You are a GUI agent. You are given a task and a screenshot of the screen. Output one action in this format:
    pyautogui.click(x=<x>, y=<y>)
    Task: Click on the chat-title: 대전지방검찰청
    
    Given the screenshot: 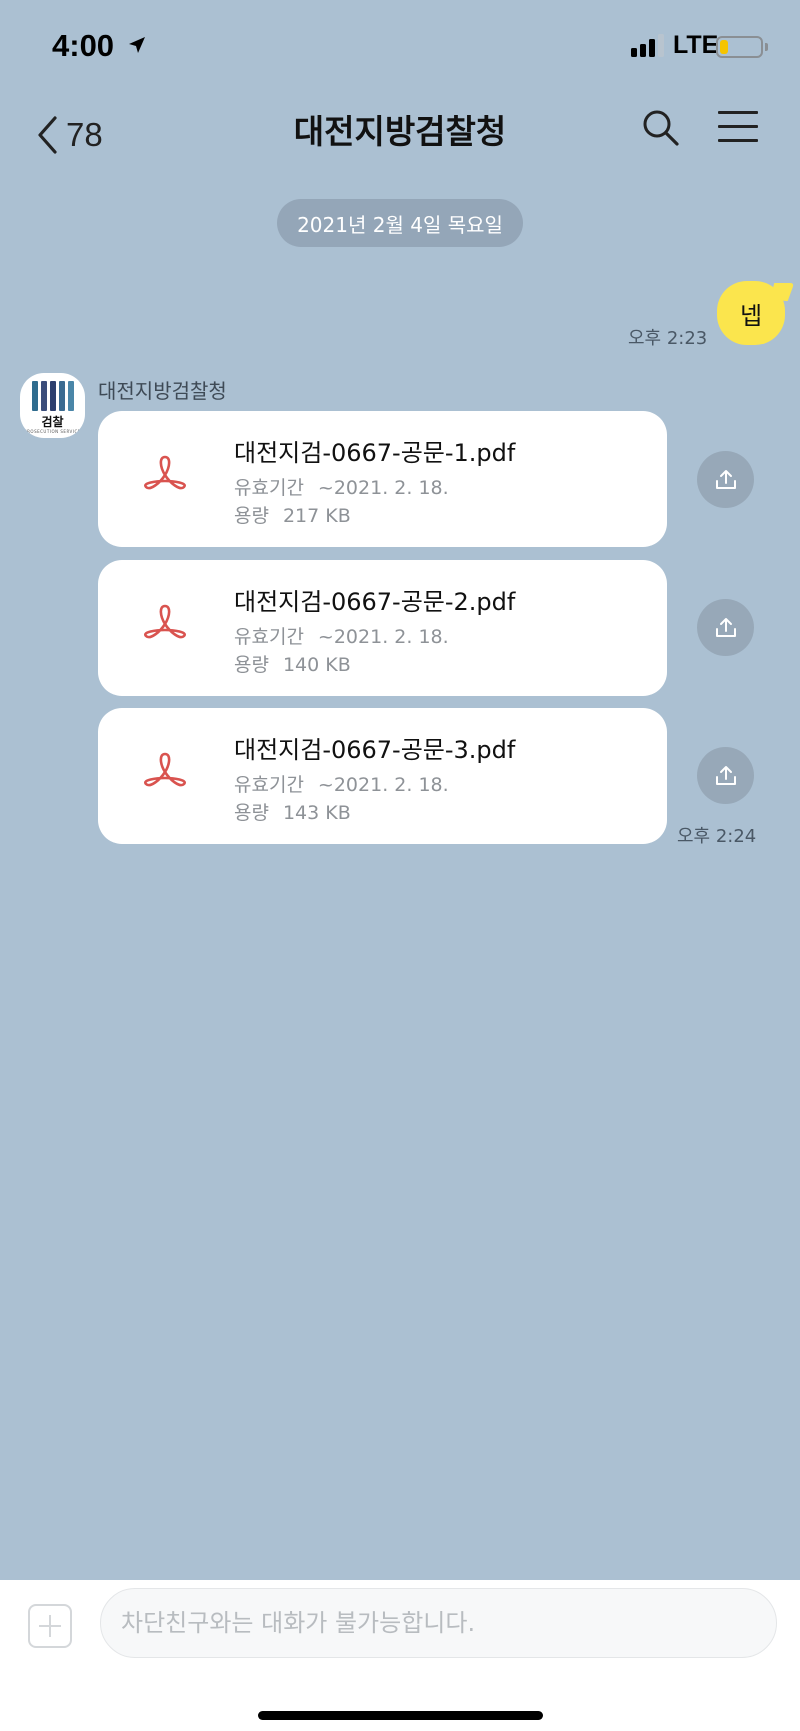 What is the action you would take?
    pyautogui.click(x=400, y=131)
    